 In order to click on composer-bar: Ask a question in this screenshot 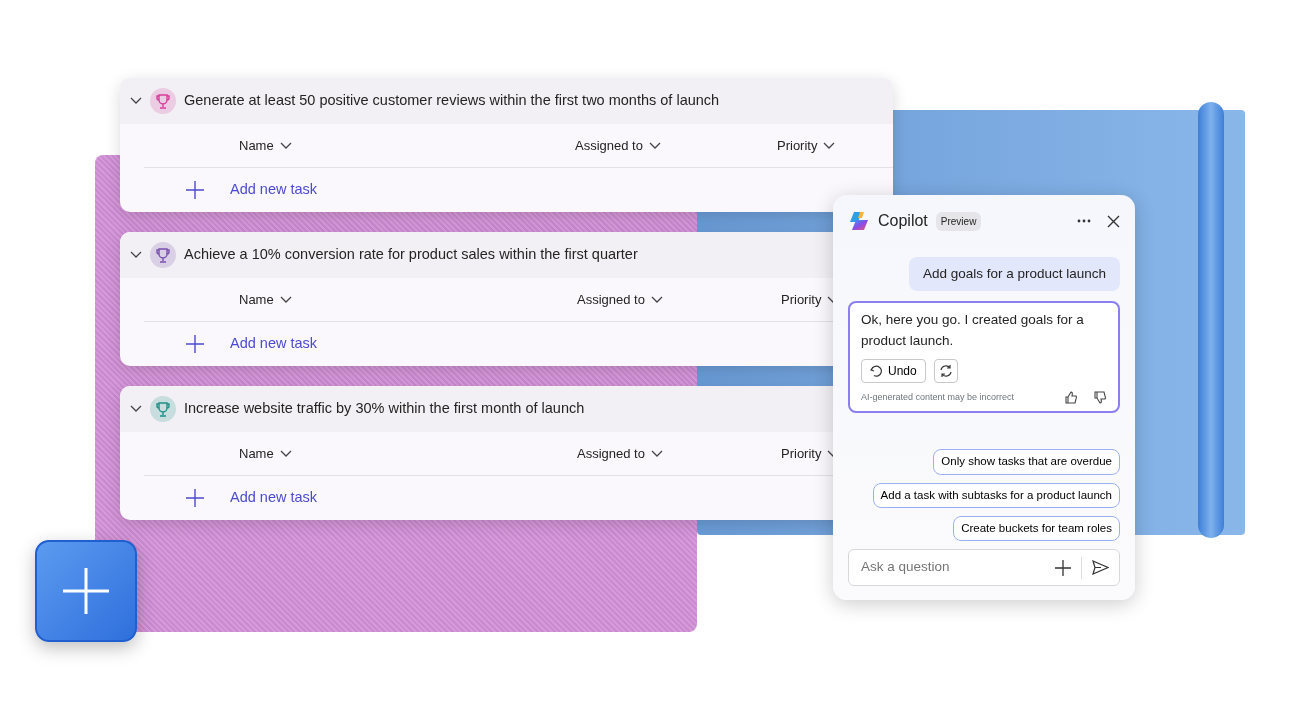, I will do `click(984, 567)`.